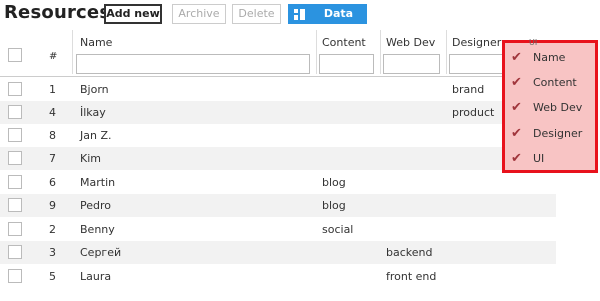  Describe the element at coordinates (278, 112) in the screenshot. I see `table-row: 4 İlkay product` at that location.